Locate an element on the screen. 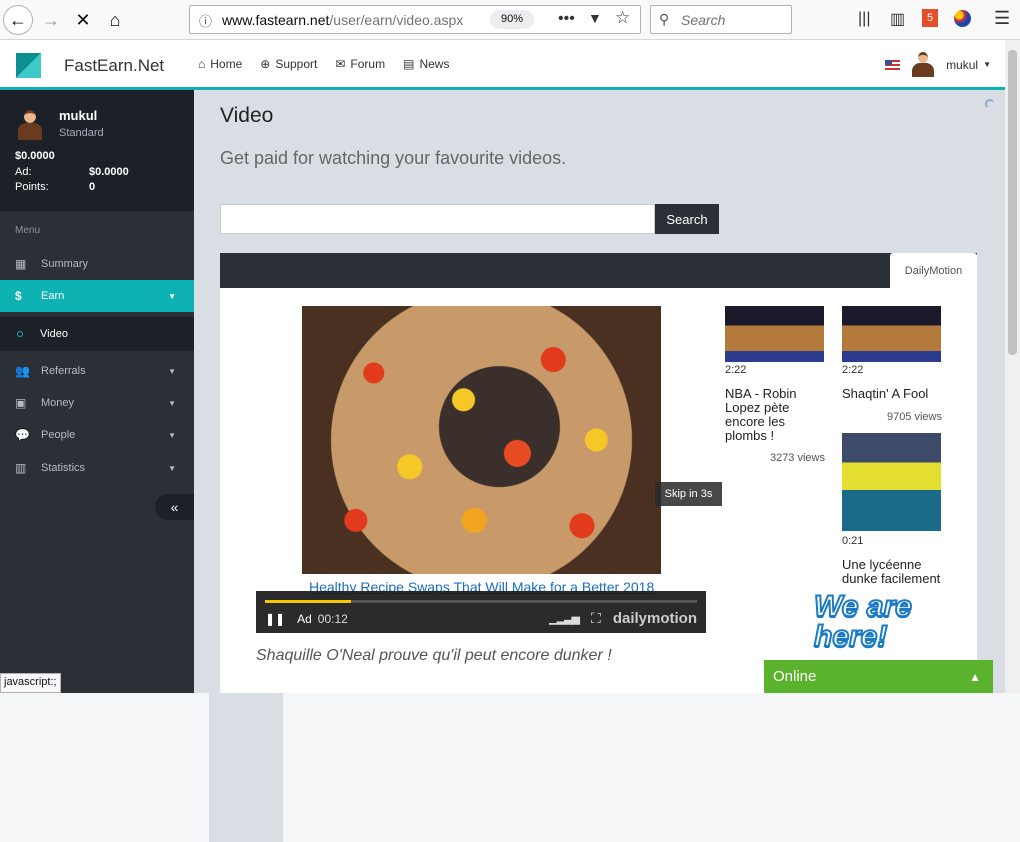  sidebar-icon: ▥ is located at coordinates (897, 19).